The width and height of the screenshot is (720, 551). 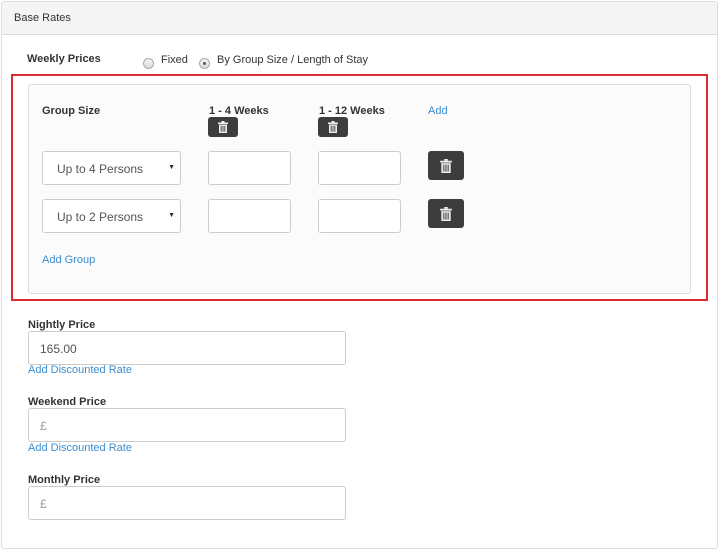 What do you see at coordinates (80, 448) in the screenshot?
I see `weekend-add-discounted-rate-link: Add Discounted Rate` at bounding box center [80, 448].